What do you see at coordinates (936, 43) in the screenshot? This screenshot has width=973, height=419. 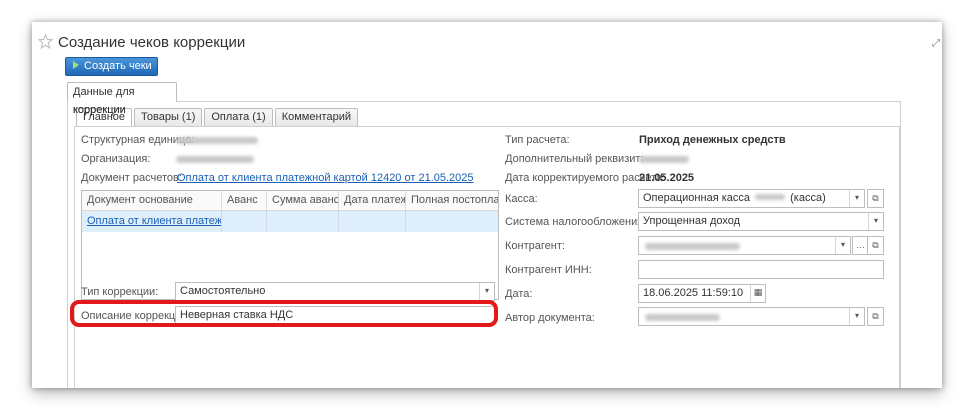 I see `expand-icon: ⤢` at bounding box center [936, 43].